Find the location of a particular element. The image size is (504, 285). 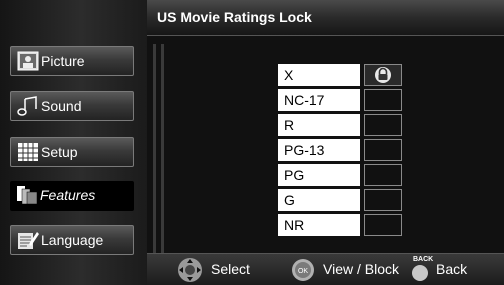

language-icon is located at coordinates (28, 240).